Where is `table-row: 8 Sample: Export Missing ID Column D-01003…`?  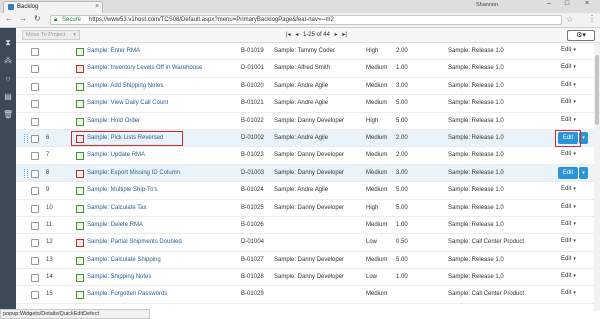 table-row: 8 Sample: Export Missing ID Column D-01003… is located at coordinates (305, 173).